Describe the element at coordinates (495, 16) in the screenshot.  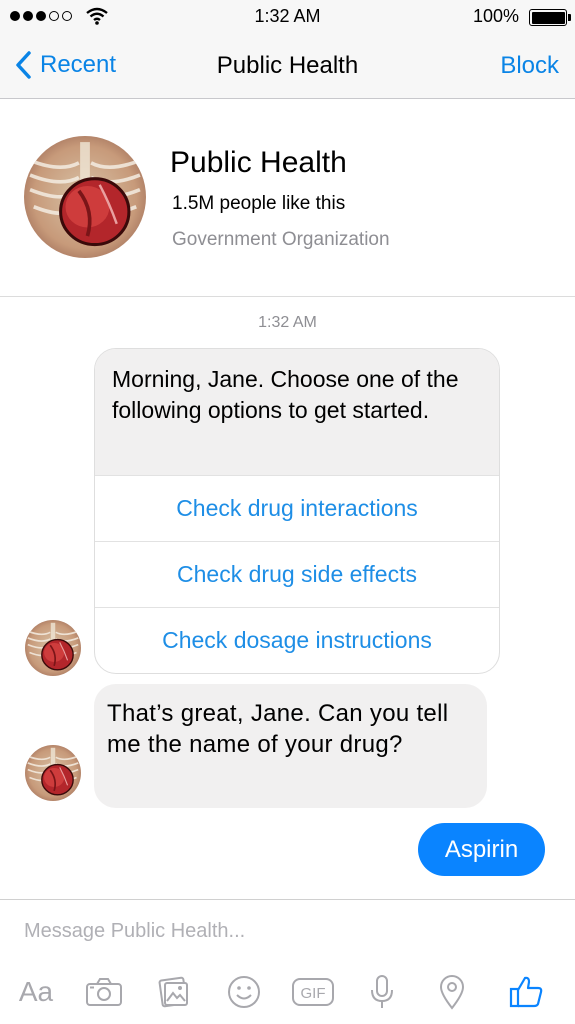
I see `battery-percentage: 100%` at that location.